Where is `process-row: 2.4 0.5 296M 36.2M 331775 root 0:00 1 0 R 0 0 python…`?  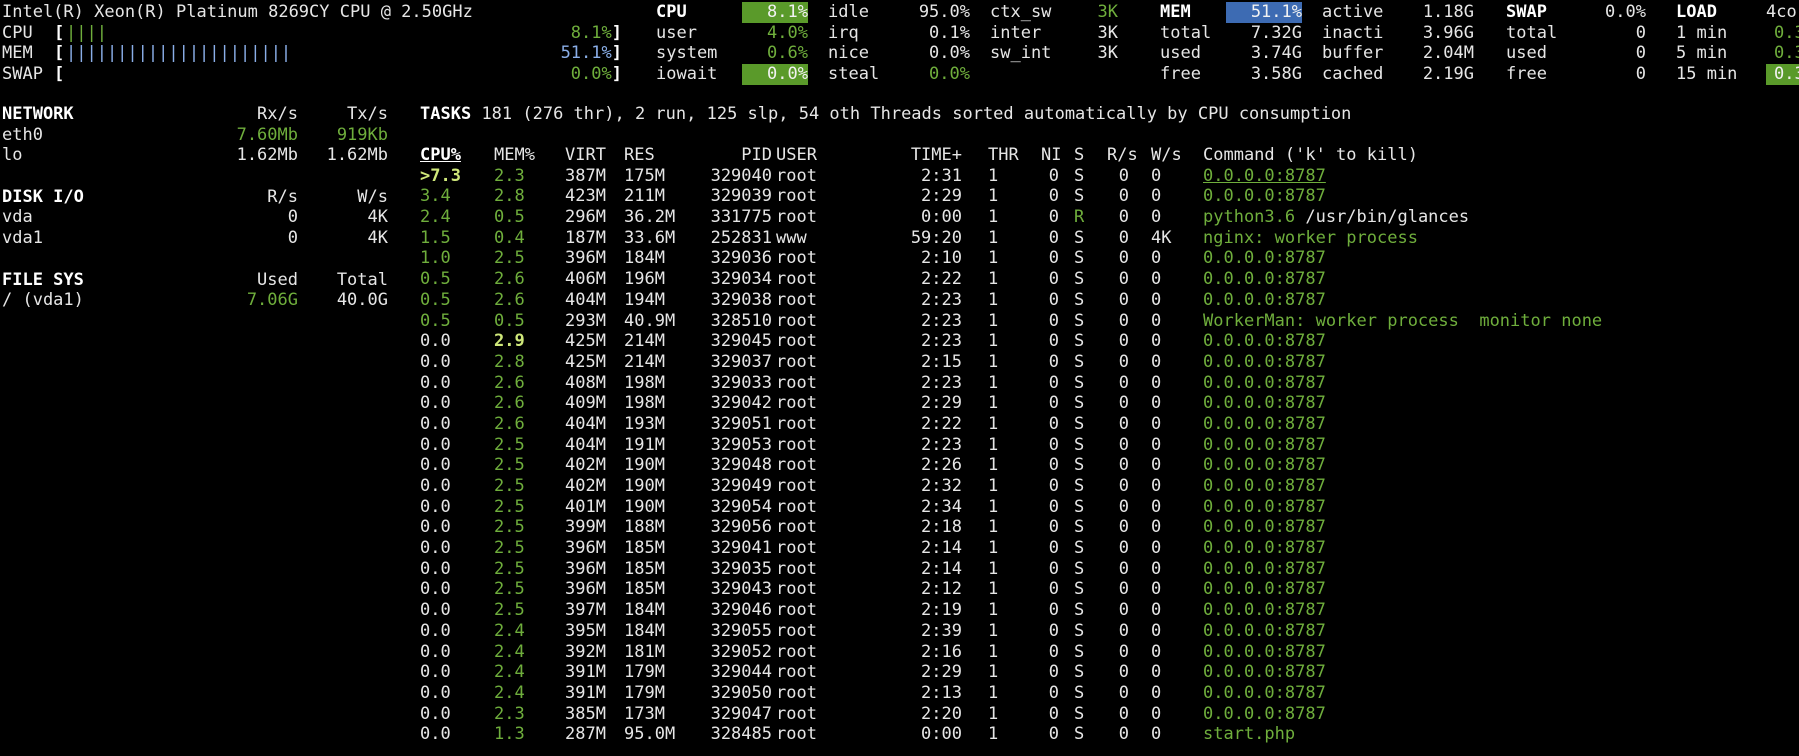
process-row: 2.4 0.5 296M 36.2M 331775 root 0:00 1 0 R 0 0 python… is located at coordinates (1109, 217).